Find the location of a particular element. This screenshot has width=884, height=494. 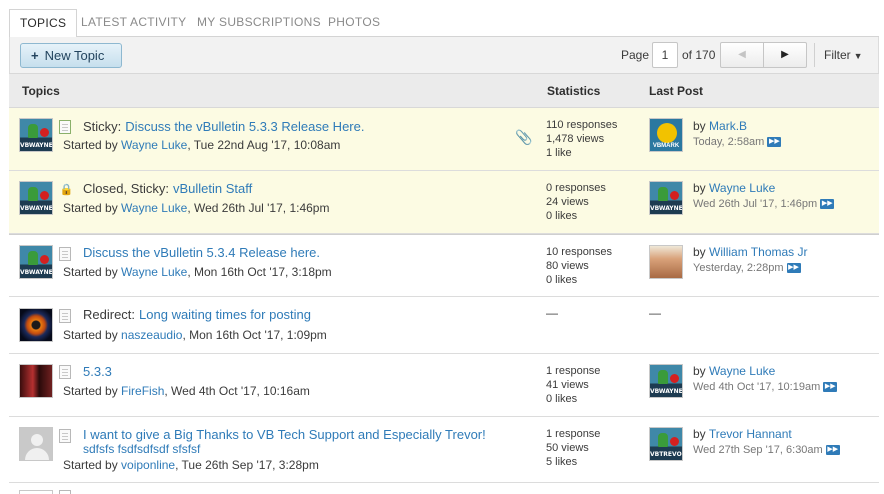

tab-my-subscriptions: MY SUBSCRIPTIONS is located at coordinates (259, 23).